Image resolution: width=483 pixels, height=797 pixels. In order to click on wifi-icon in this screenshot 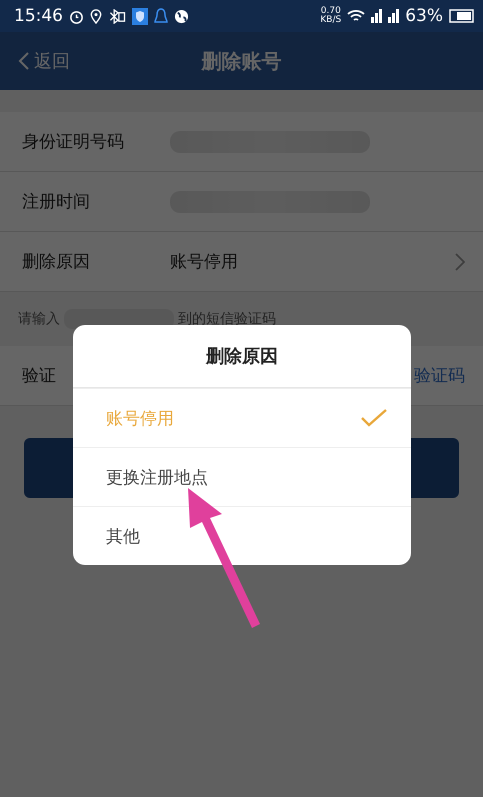, I will do `click(356, 16)`.